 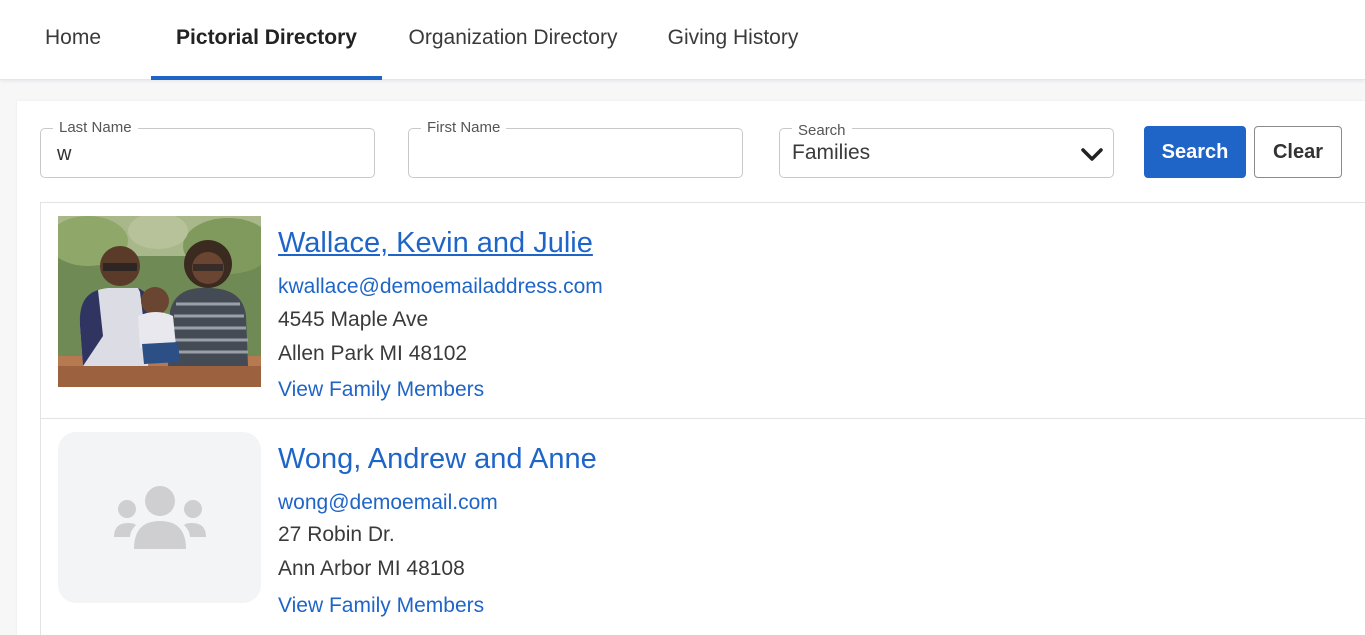 I want to click on result-address-line2: Ann Arbor MI 48108, so click(x=371, y=568).